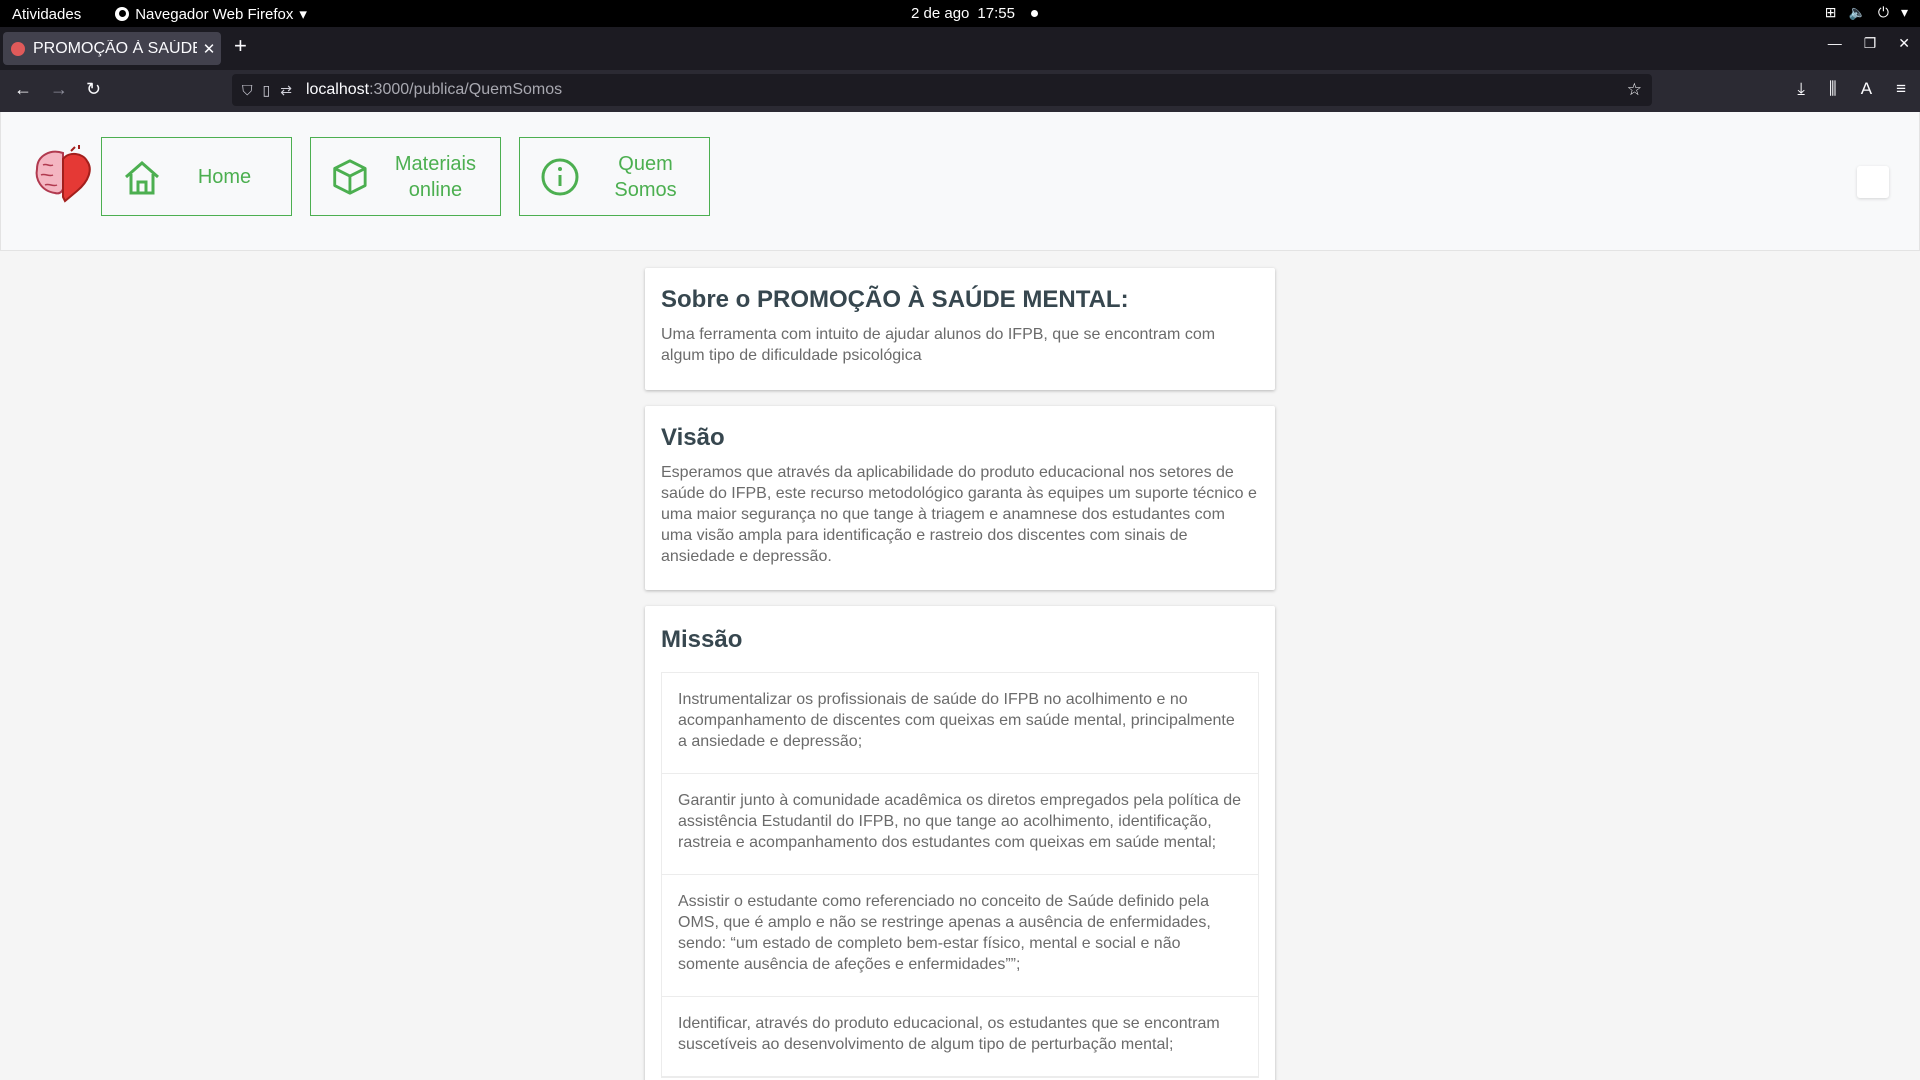 The height and width of the screenshot is (1080, 1920). Describe the element at coordinates (974, 13) in the screenshot. I see `clock: 2 de ago 17:55` at that location.